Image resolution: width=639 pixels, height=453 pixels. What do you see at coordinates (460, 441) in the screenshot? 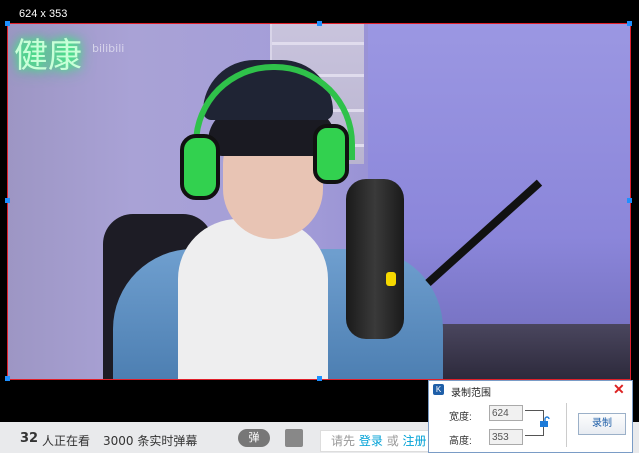
I see `height-label: 高度:` at bounding box center [460, 441].